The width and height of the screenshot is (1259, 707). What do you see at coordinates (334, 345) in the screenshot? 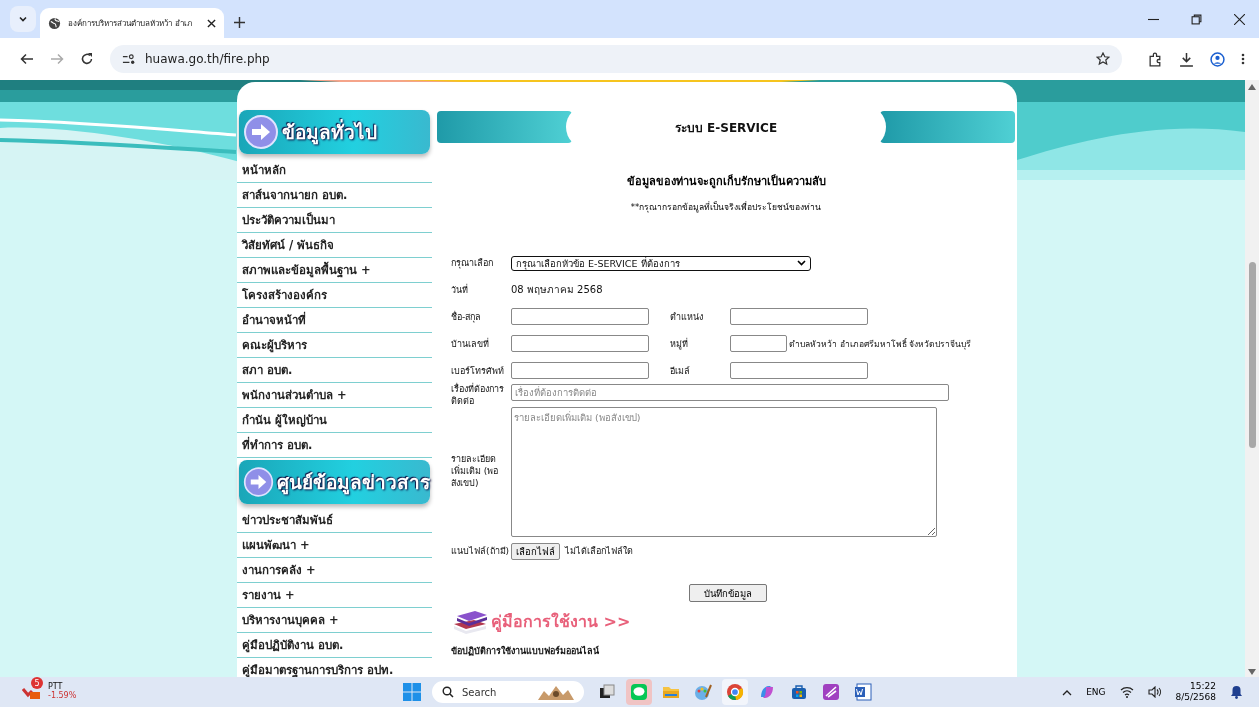
I see `sidebar-link: คณะผู้บริหาร` at bounding box center [334, 345].